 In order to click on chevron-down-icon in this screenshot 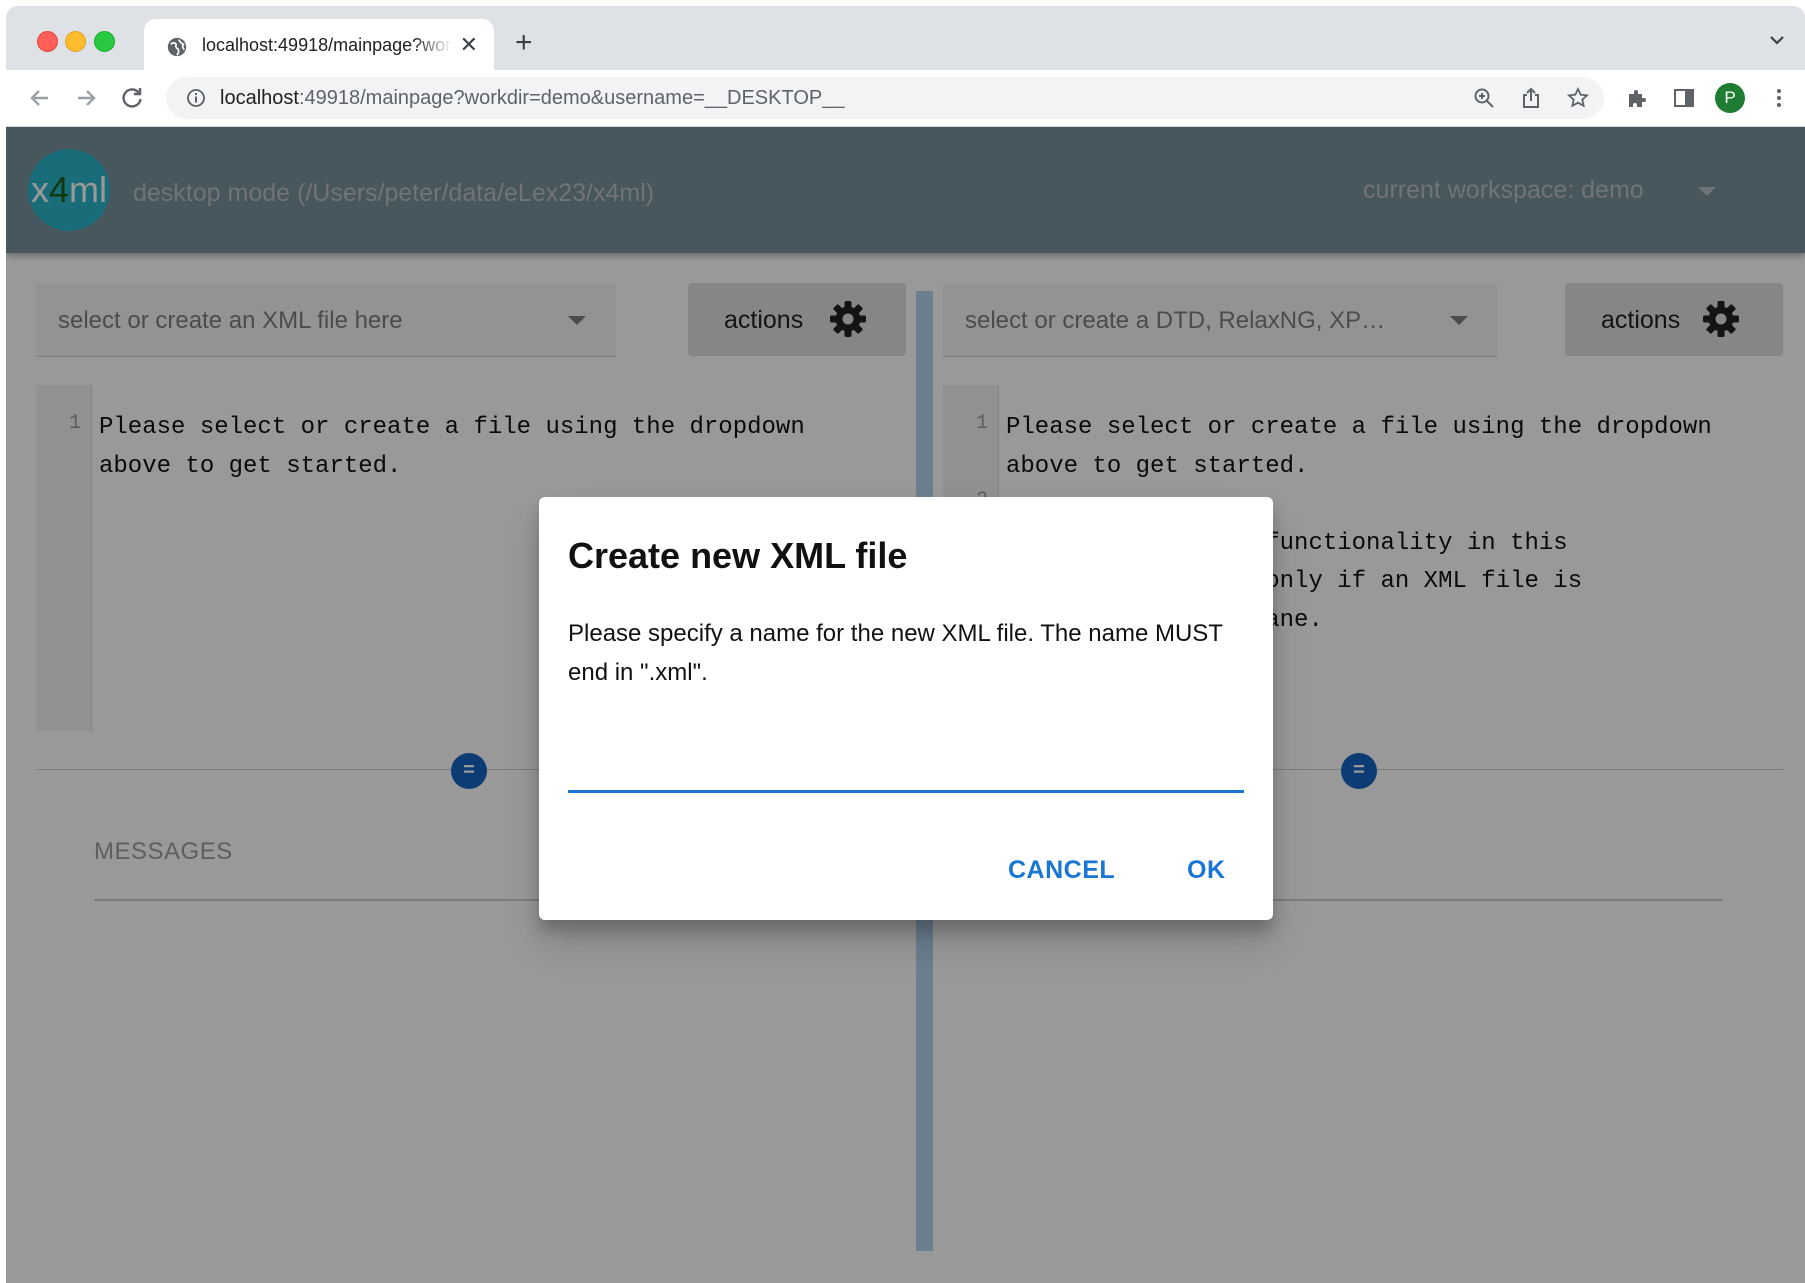, I will do `click(1777, 40)`.